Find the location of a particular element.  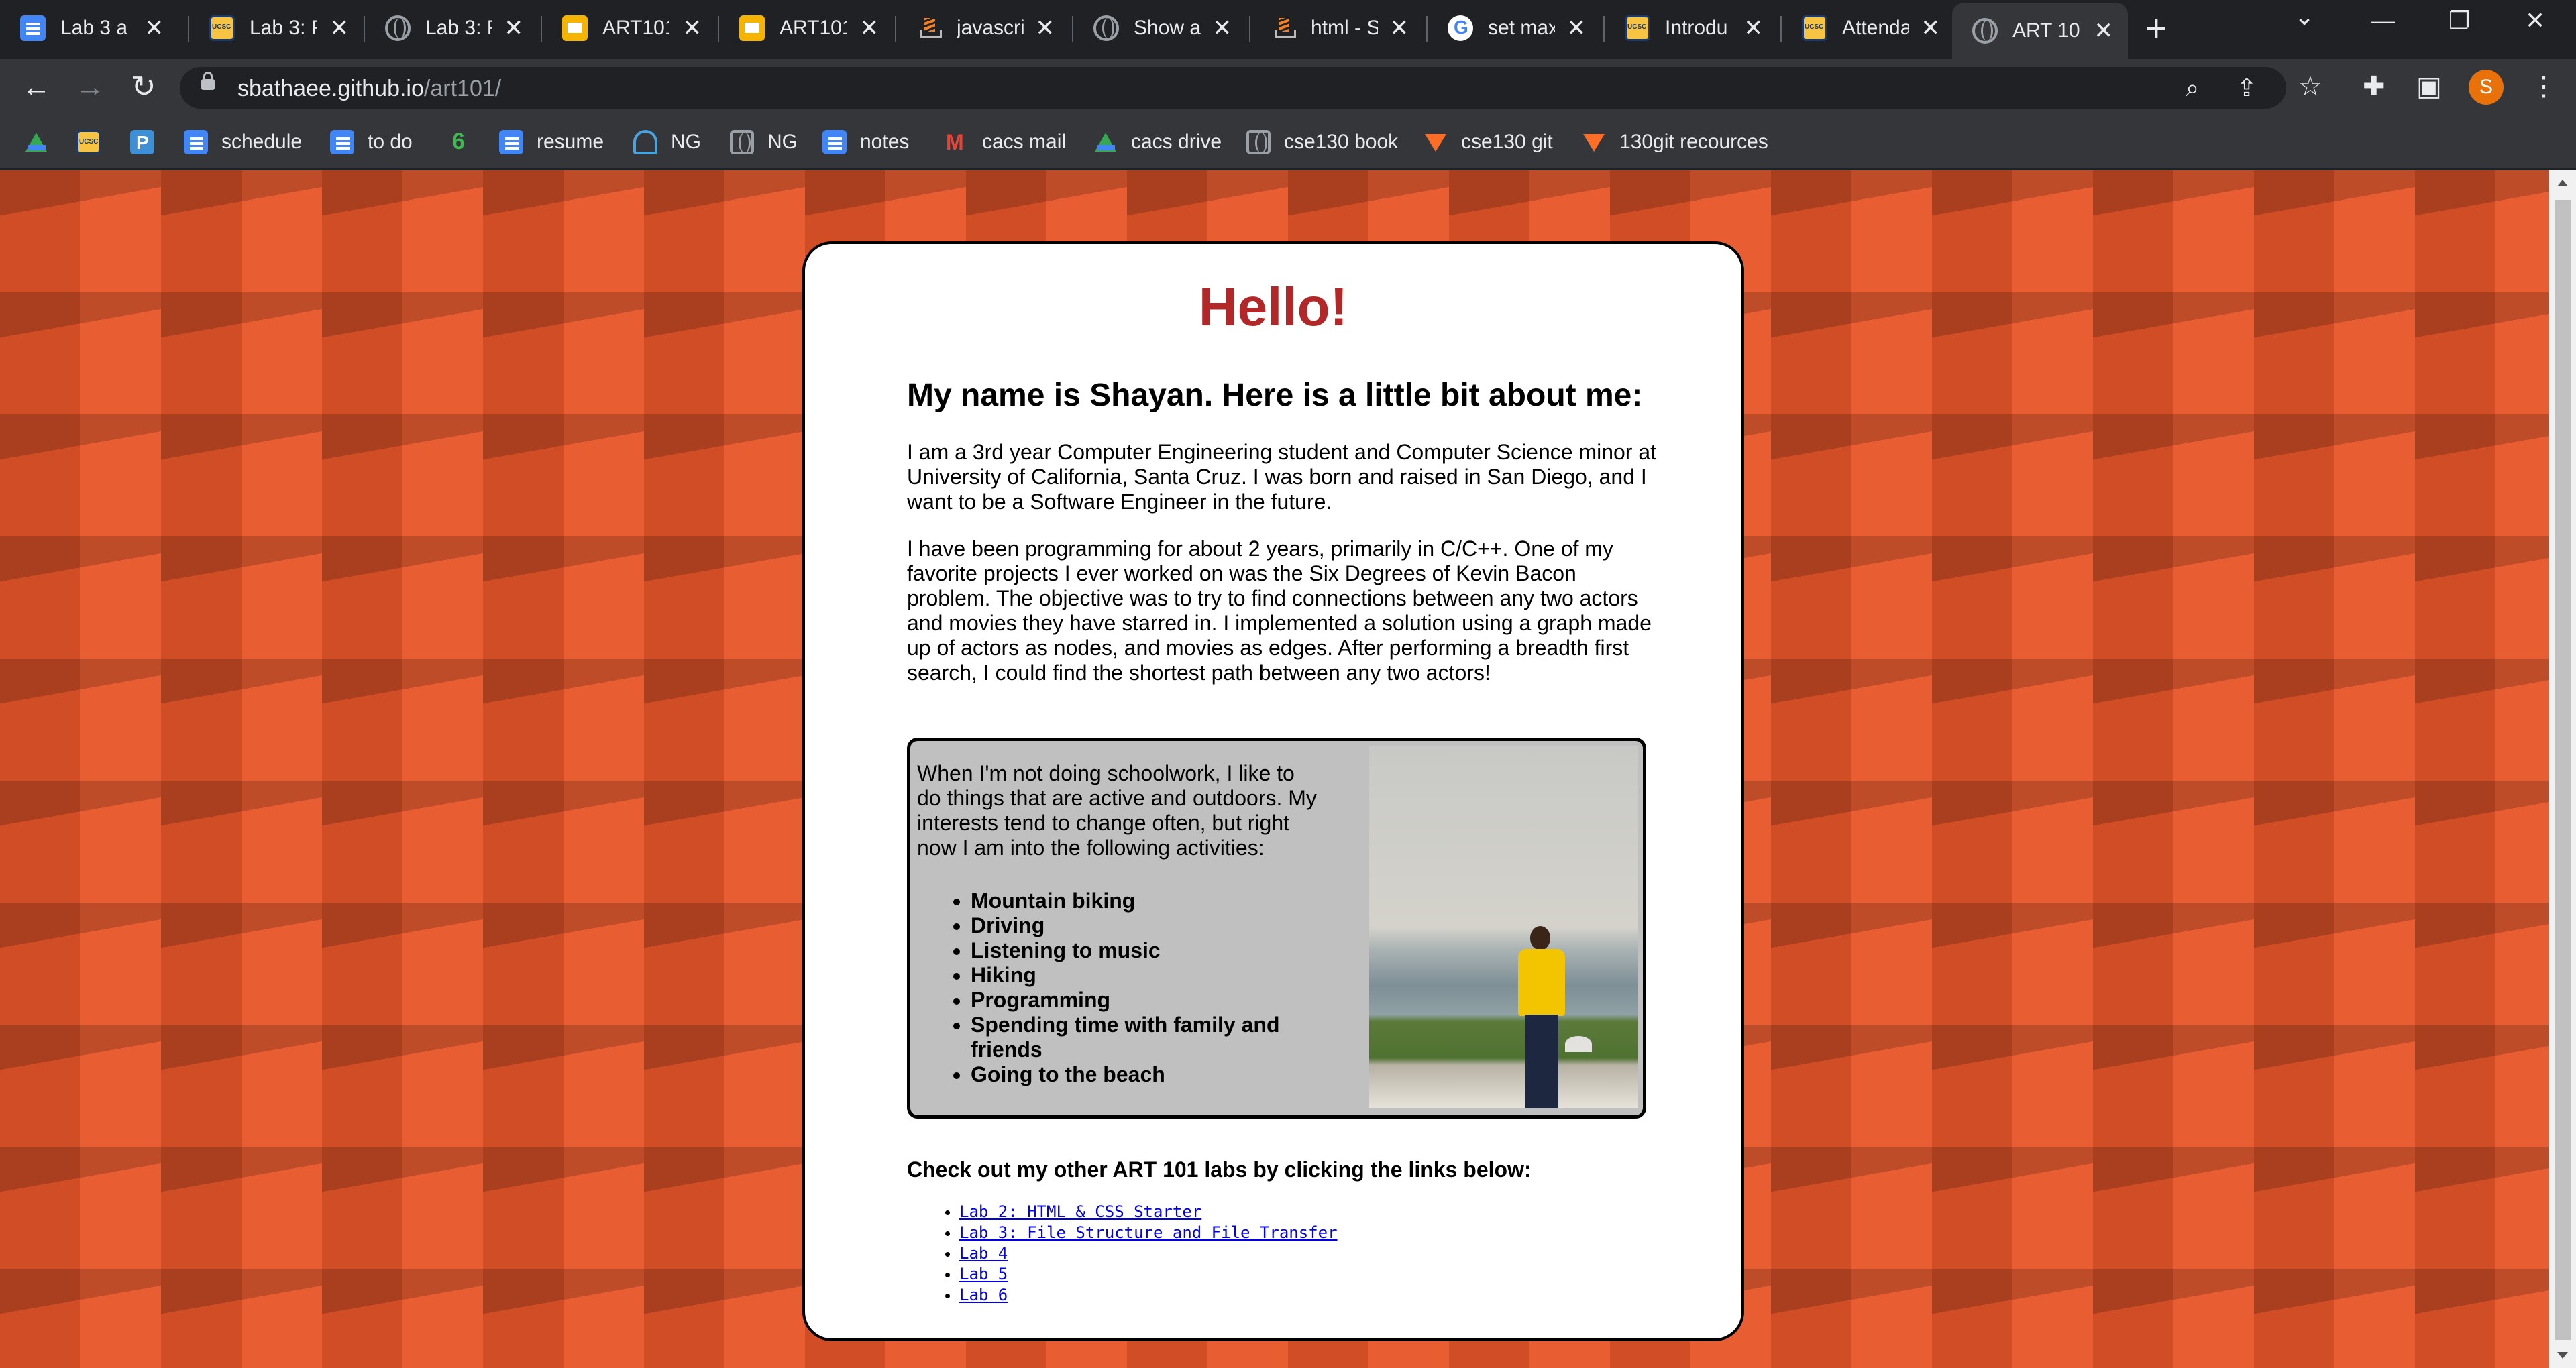

tab-intro: Introdu ✕ is located at coordinates (1691, 28).